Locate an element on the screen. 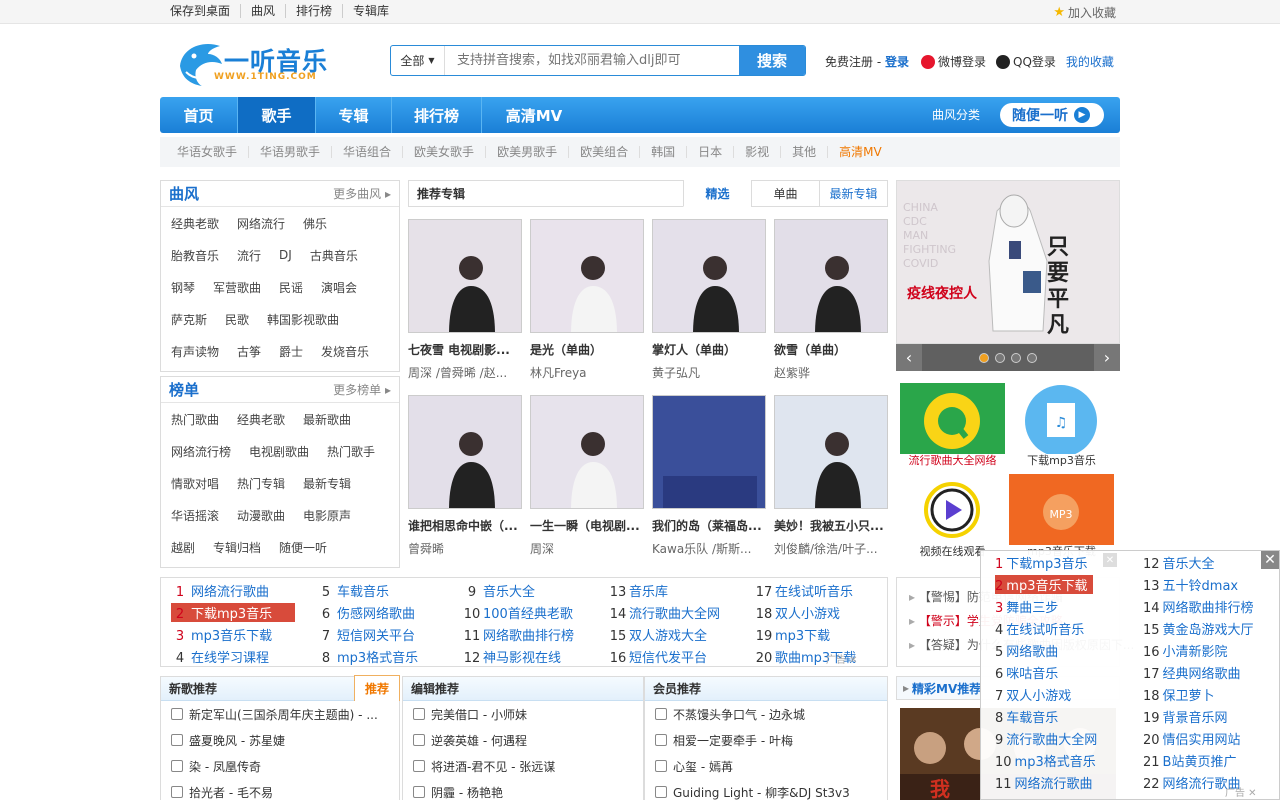 The width and height of the screenshot is (1280, 805). popup-link: 19 背景音乐网 is located at coordinates (1185, 716).